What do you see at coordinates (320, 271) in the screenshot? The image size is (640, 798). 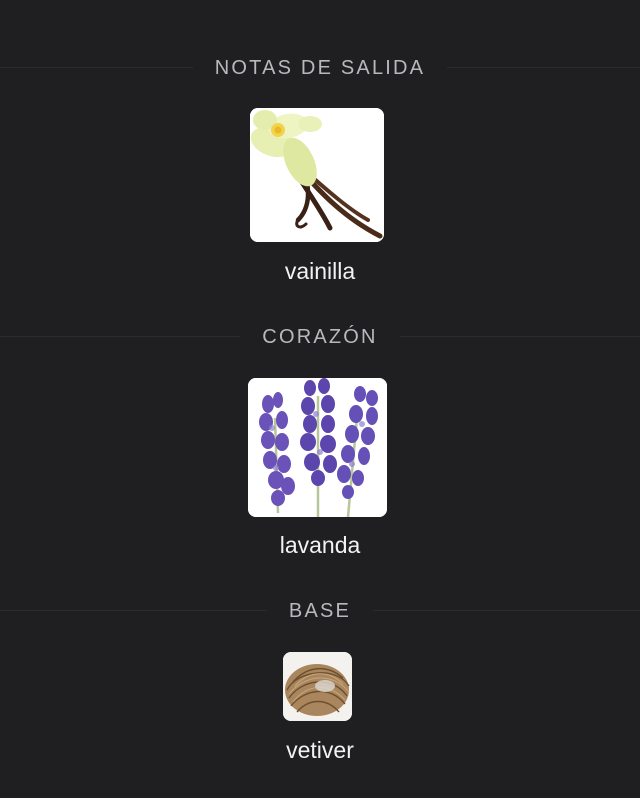 I see `note-name-vanilla: vainilla` at bounding box center [320, 271].